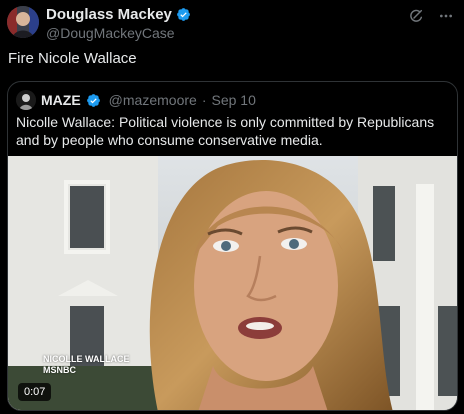  What do you see at coordinates (109, 14) in the screenshot?
I see `author-name: Douglass Mackey` at bounding box center [109, 14].